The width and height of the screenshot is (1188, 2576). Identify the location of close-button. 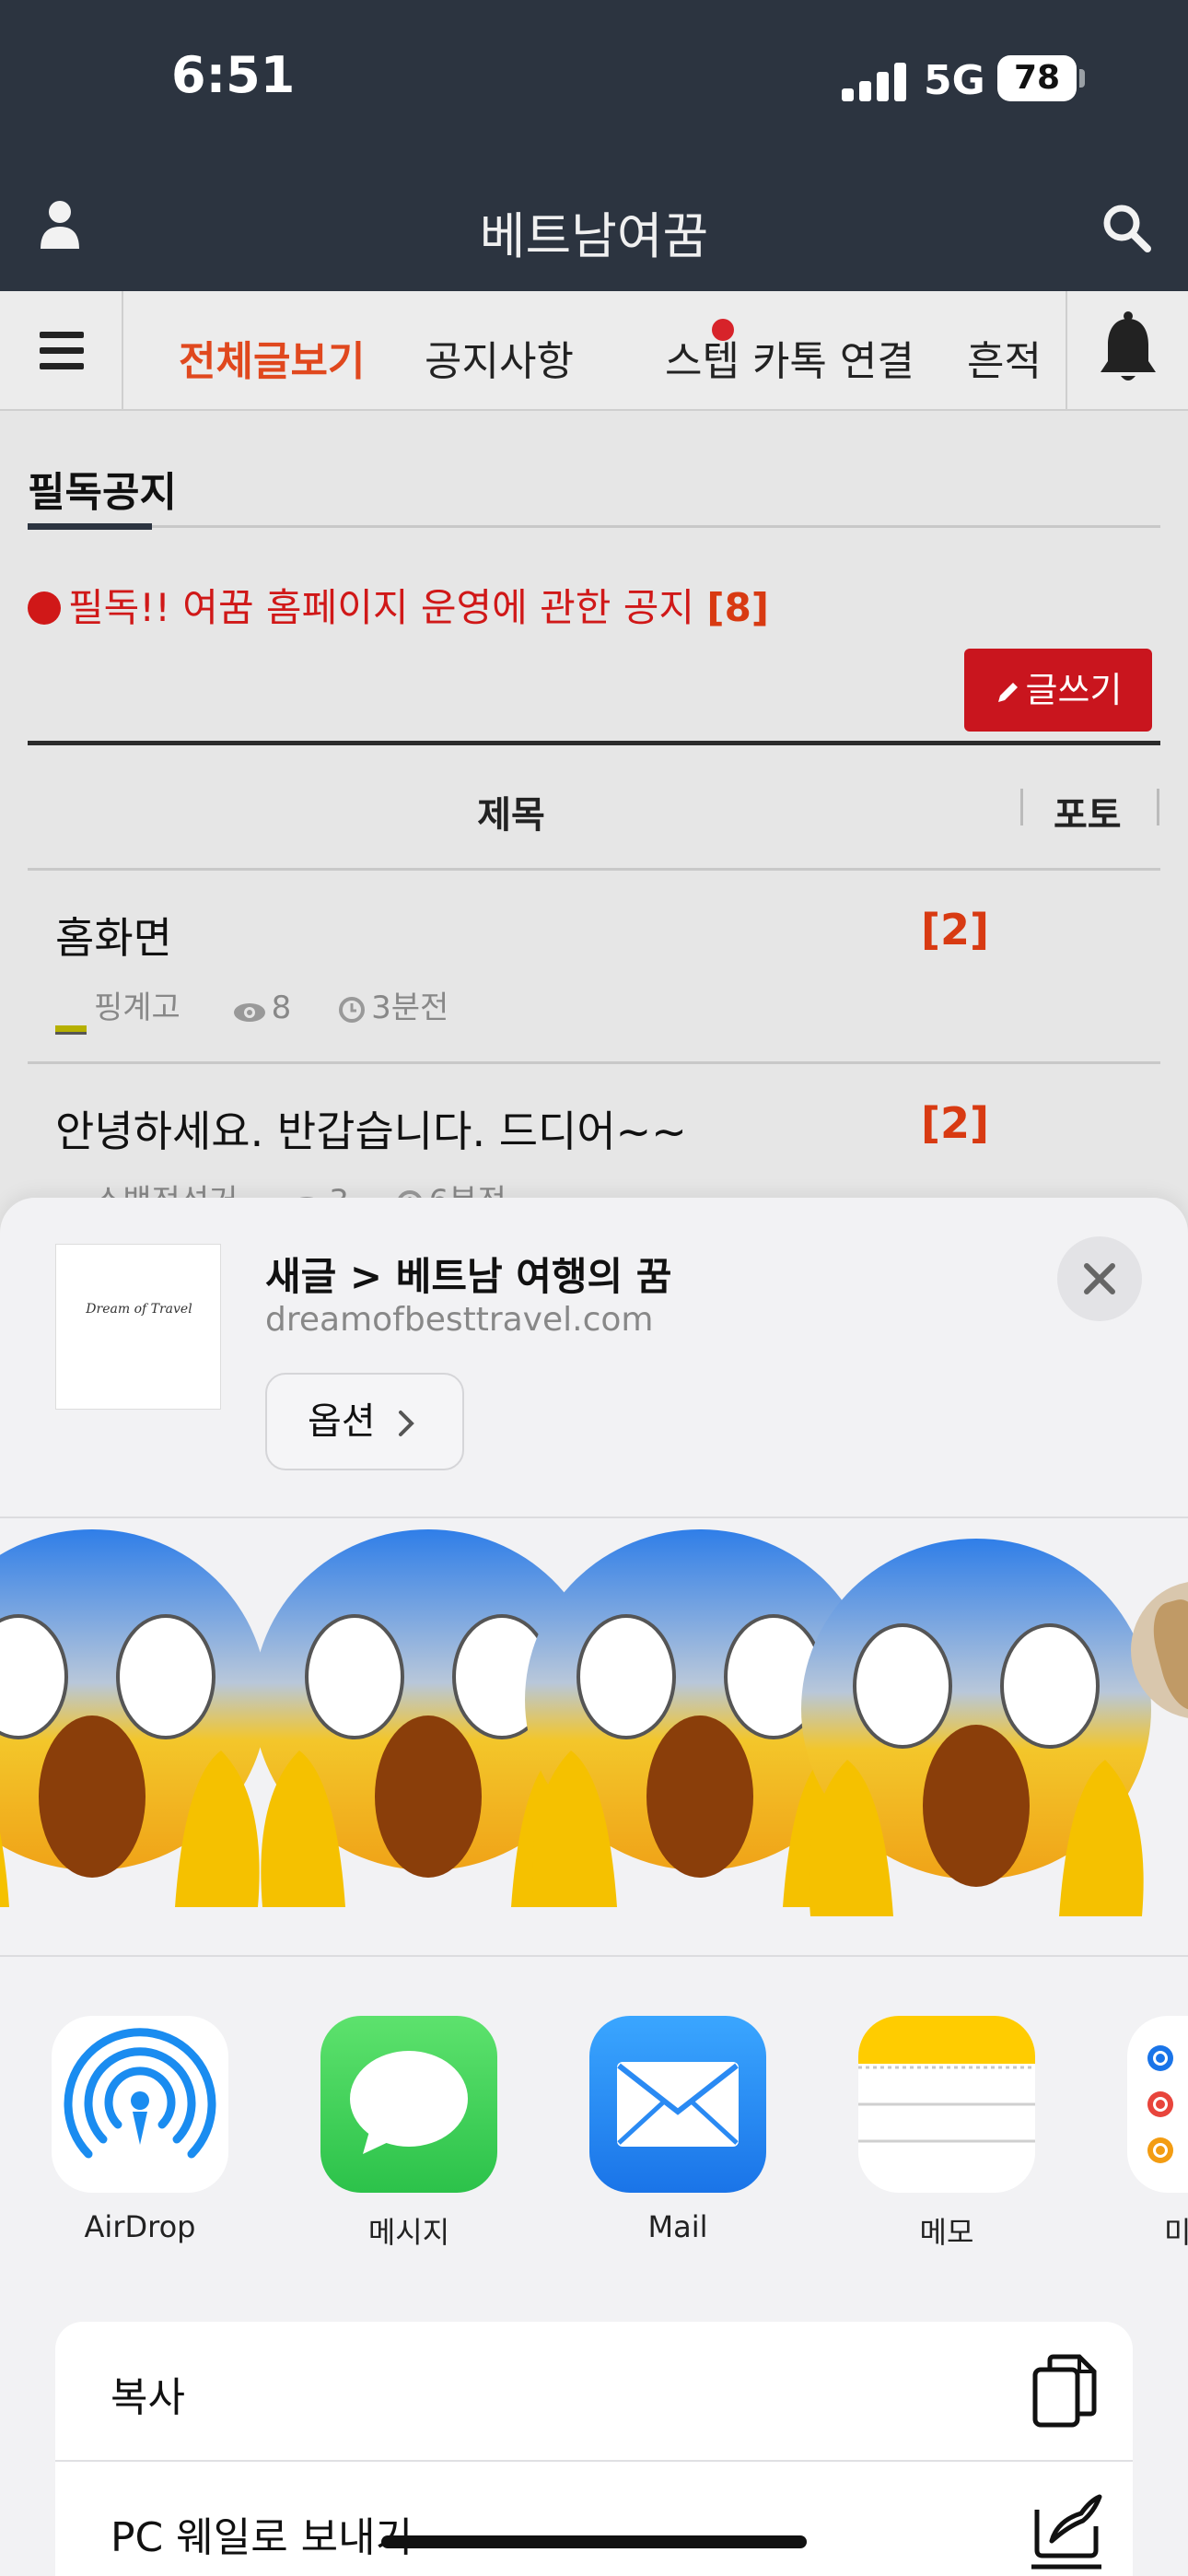
(1099, 1278).